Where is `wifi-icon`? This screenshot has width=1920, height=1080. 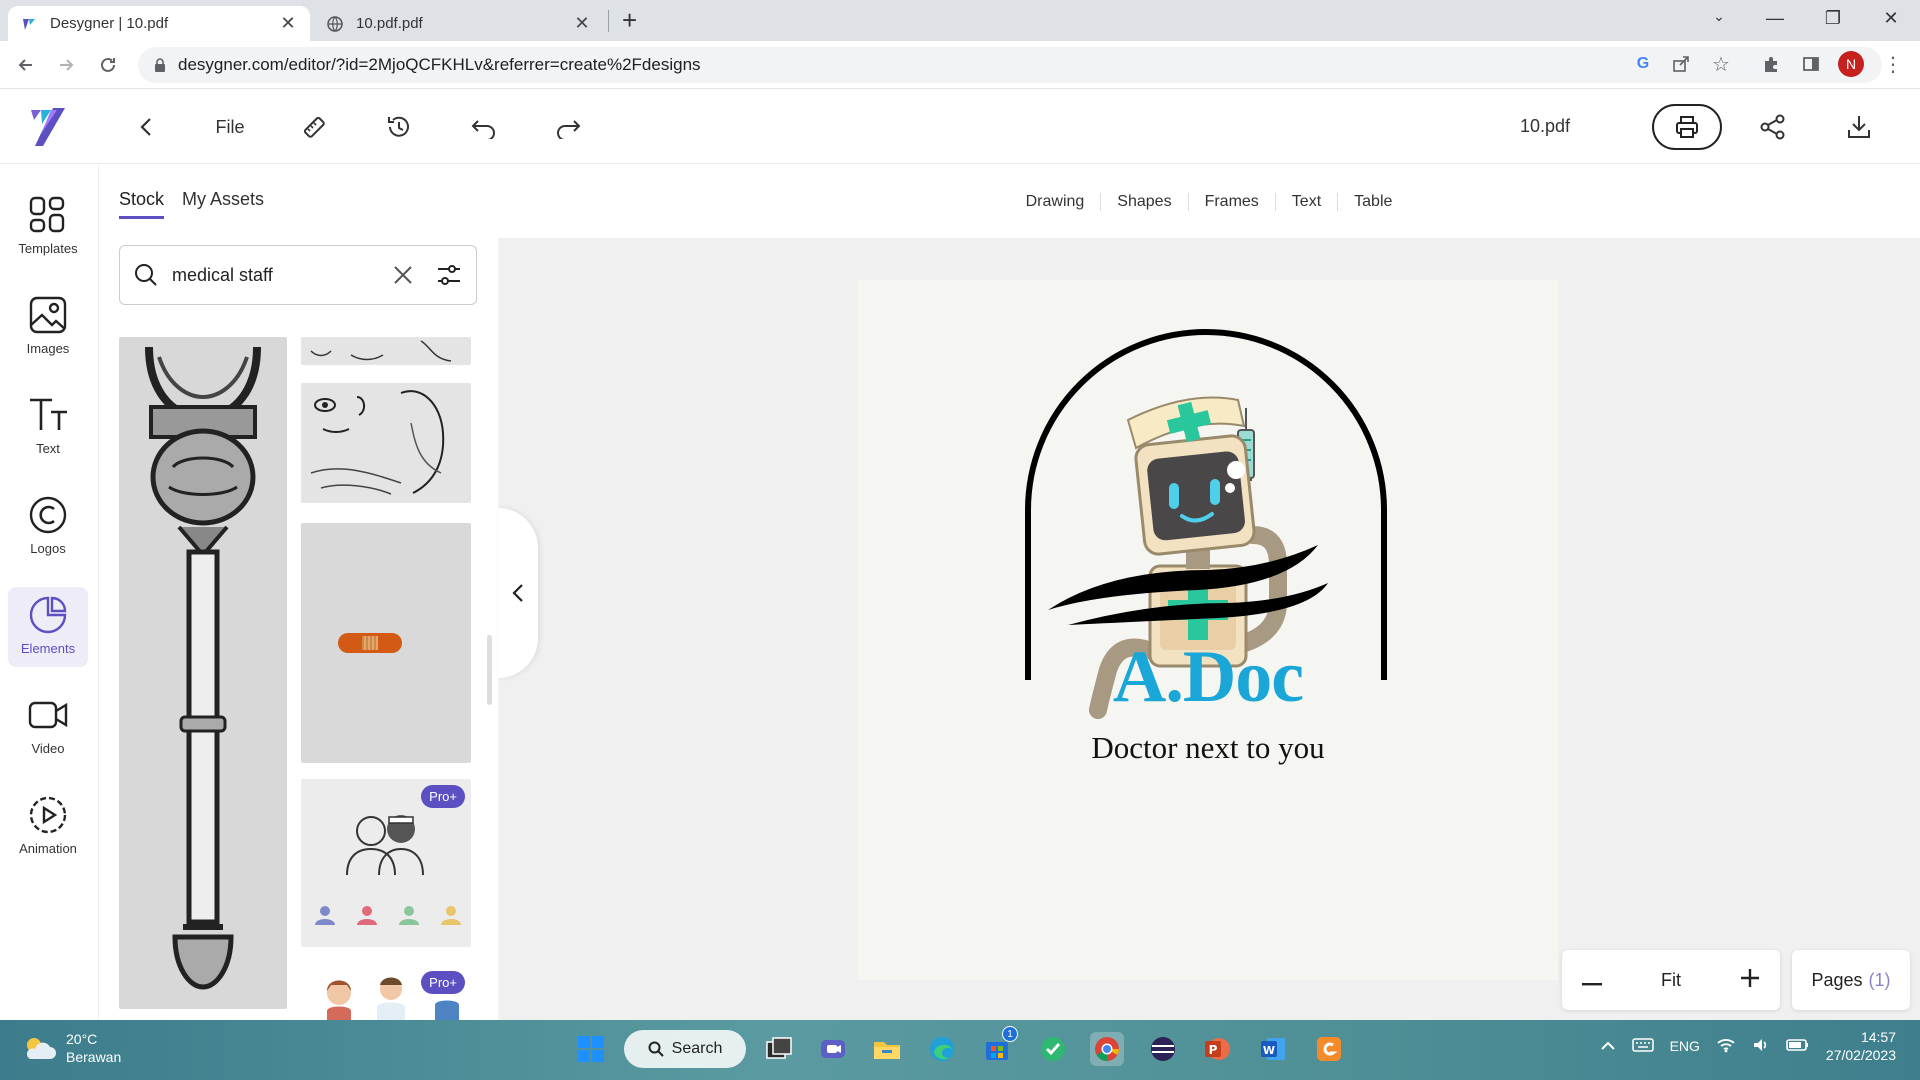
wifi-icon is located at coordinates (1726, 1046).